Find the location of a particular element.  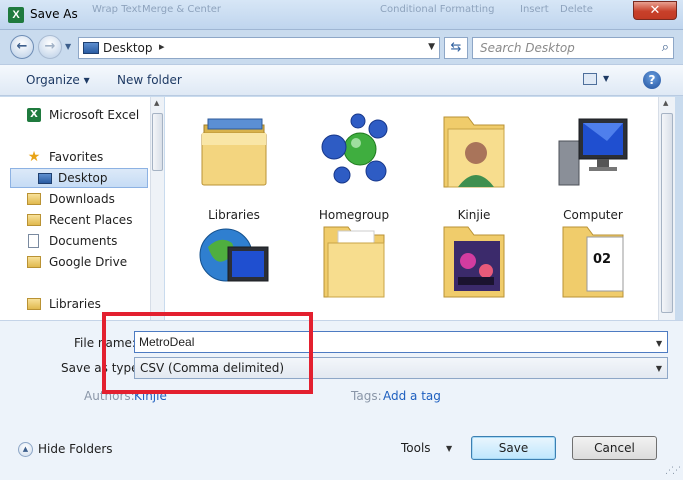

nav-item-label: Microsoft Excel is located at coordinates (94, 115).